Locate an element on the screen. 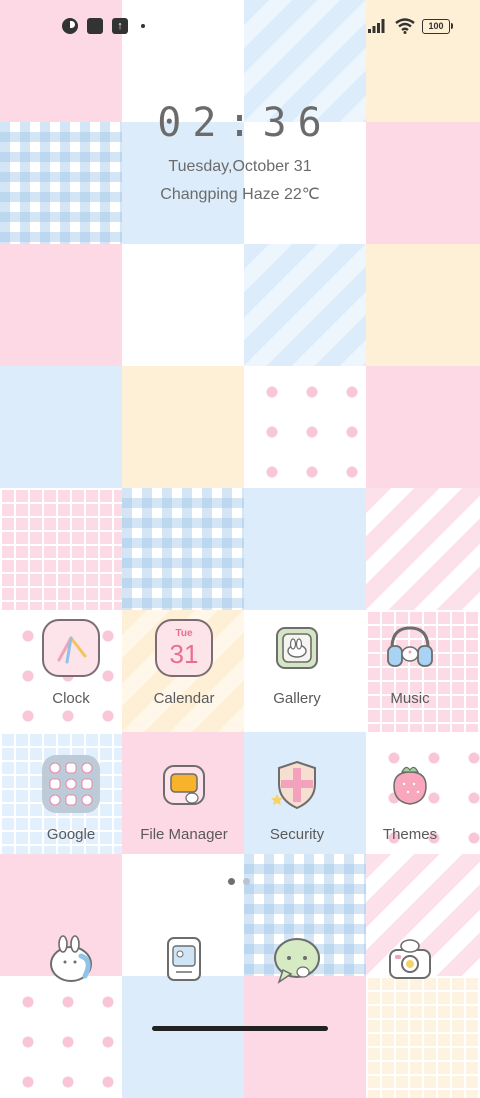  calendar-icon-date: 31 is located at coordinates (184, 654).